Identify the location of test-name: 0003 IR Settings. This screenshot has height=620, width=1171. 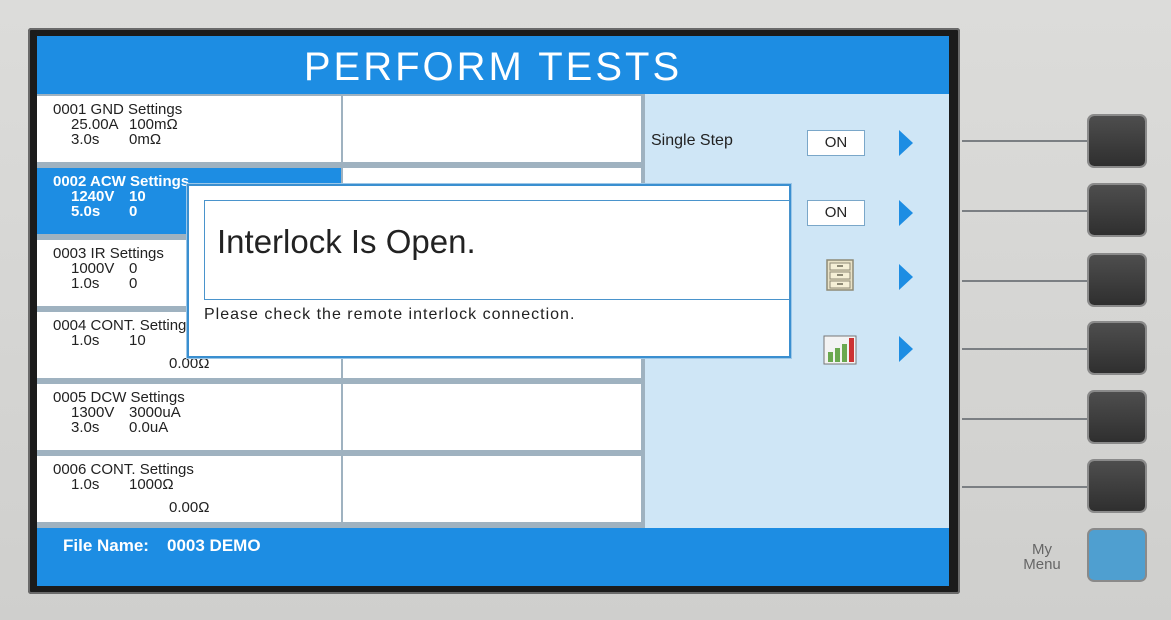
(108, 253).